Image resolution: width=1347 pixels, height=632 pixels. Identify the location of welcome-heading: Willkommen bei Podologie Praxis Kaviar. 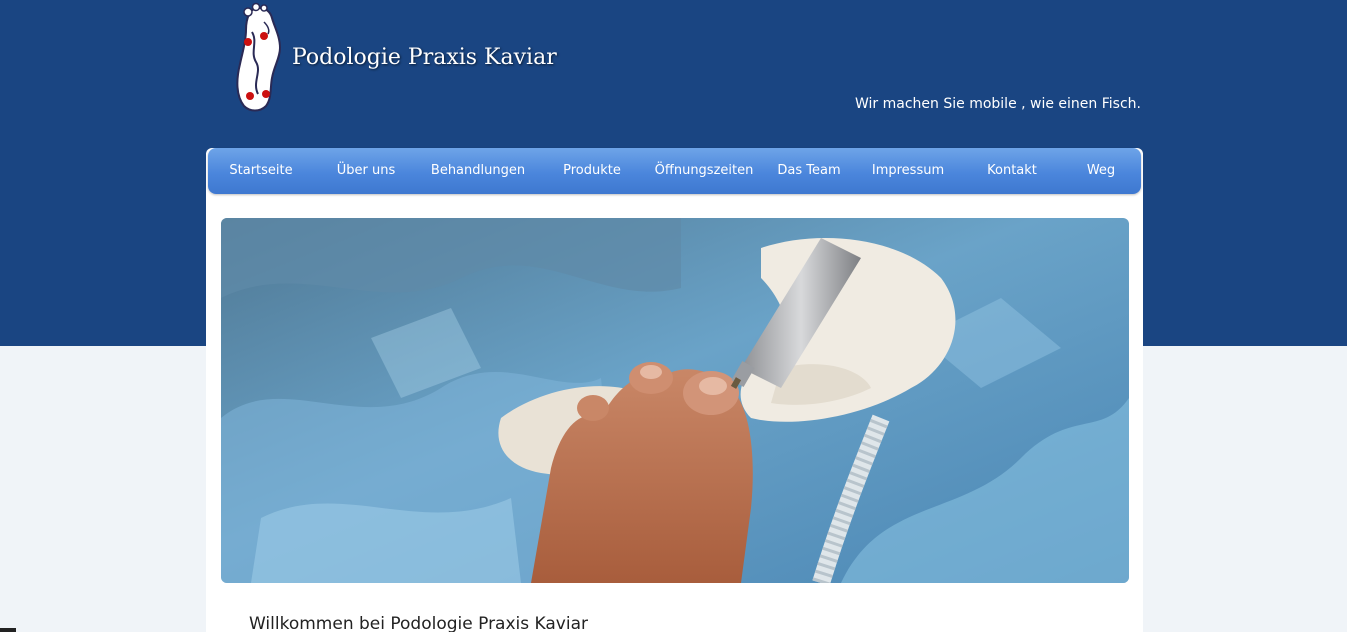
(418, 623).